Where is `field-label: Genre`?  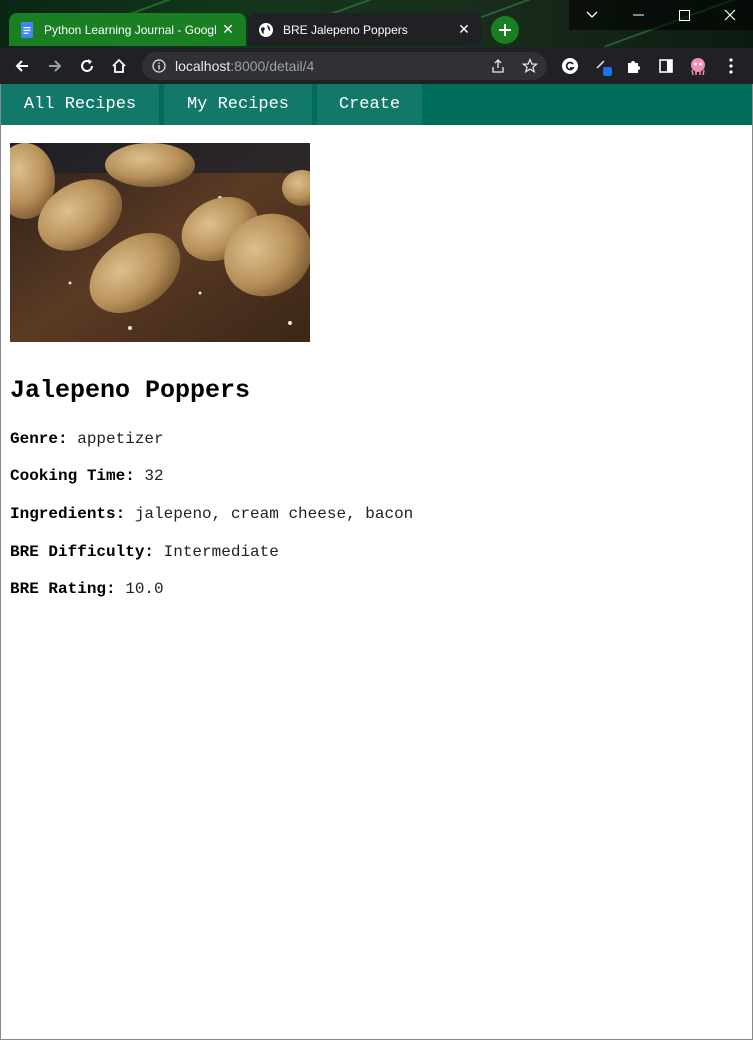 field-label: Genre is located at coordinates (34, 439).